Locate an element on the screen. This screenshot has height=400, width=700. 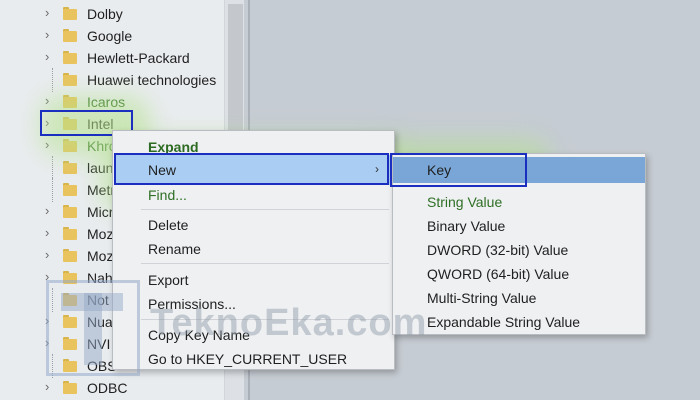
submenu-item-binary-value: Binary Value is located at coordinates (466, 226).